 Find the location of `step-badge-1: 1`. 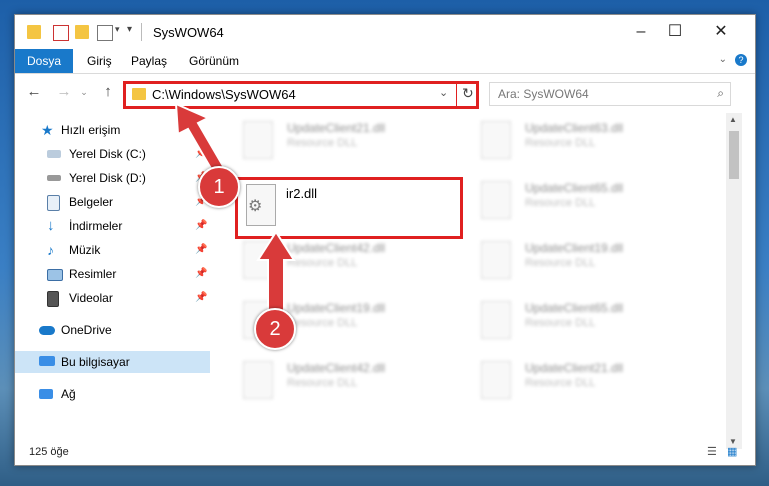

step-badge-1: 1 is located at coordinates (219, 187).